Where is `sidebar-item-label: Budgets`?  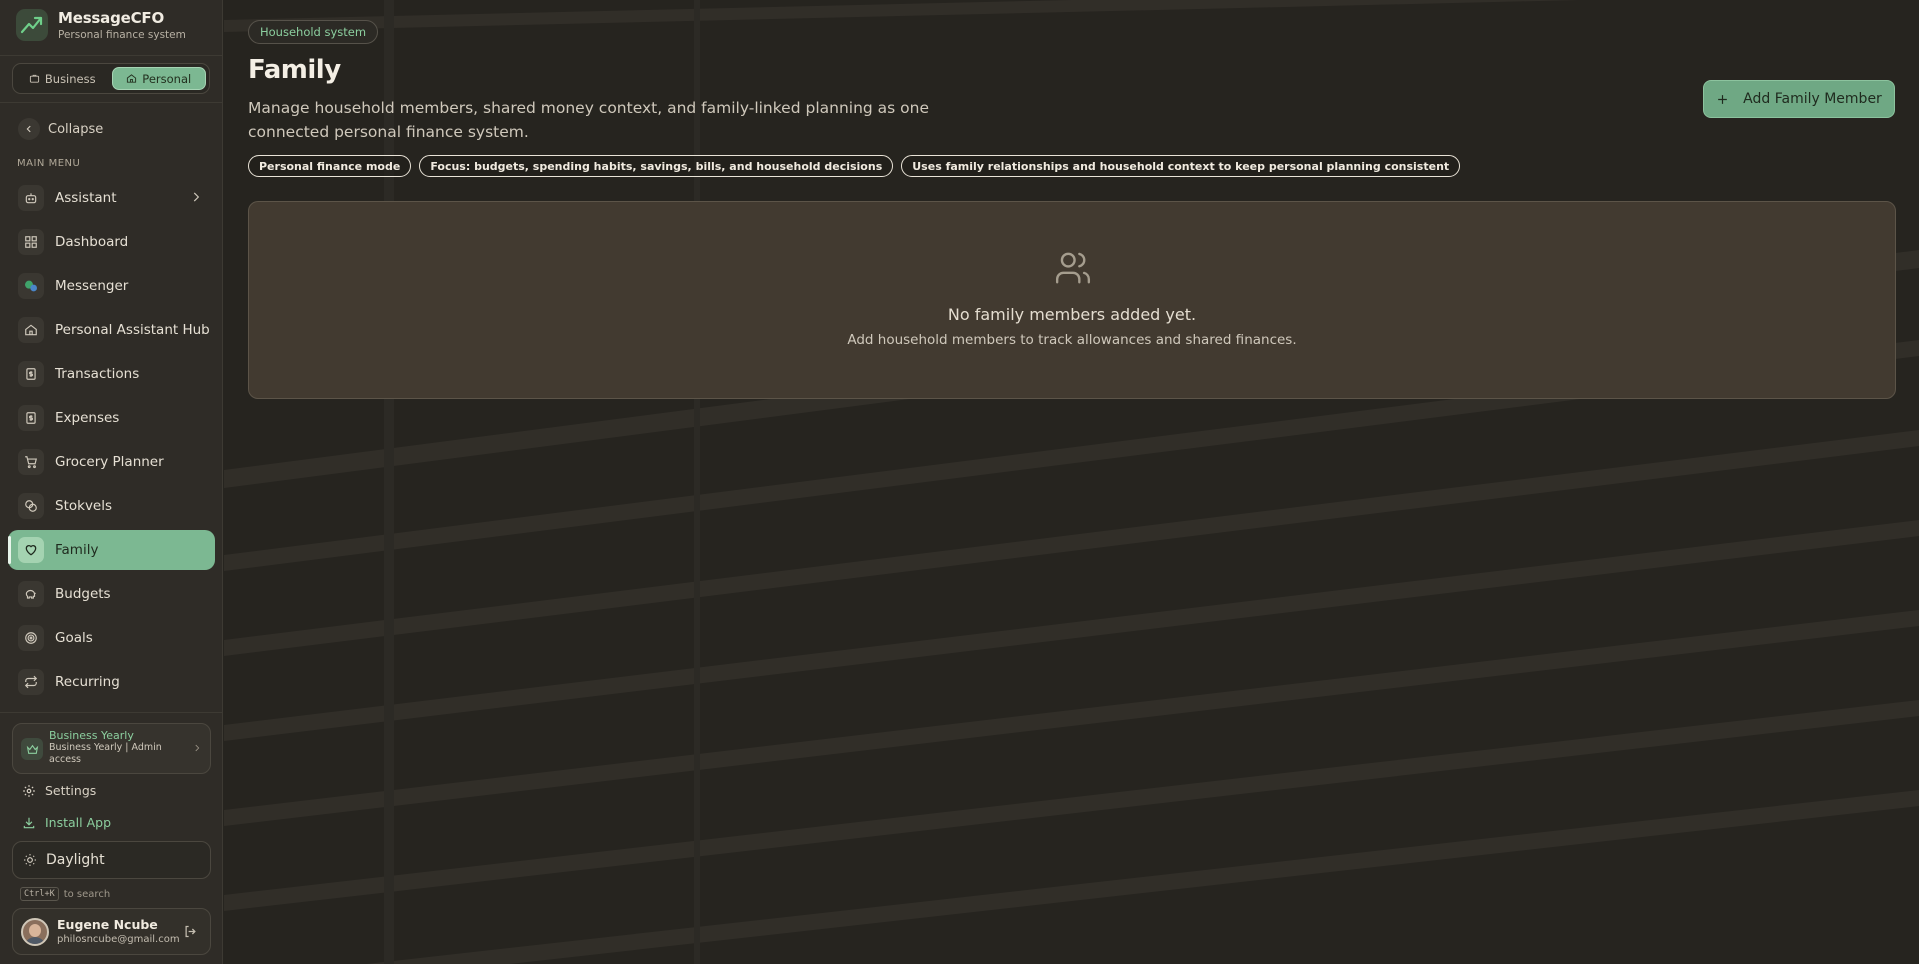
sidebar-item-label: Budgets is located at coordinates (83, 594).